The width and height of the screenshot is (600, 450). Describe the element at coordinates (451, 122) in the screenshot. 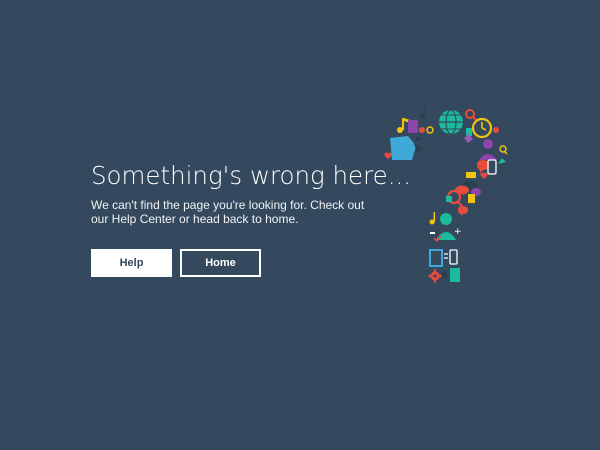

I see `globe-icon` at that location.